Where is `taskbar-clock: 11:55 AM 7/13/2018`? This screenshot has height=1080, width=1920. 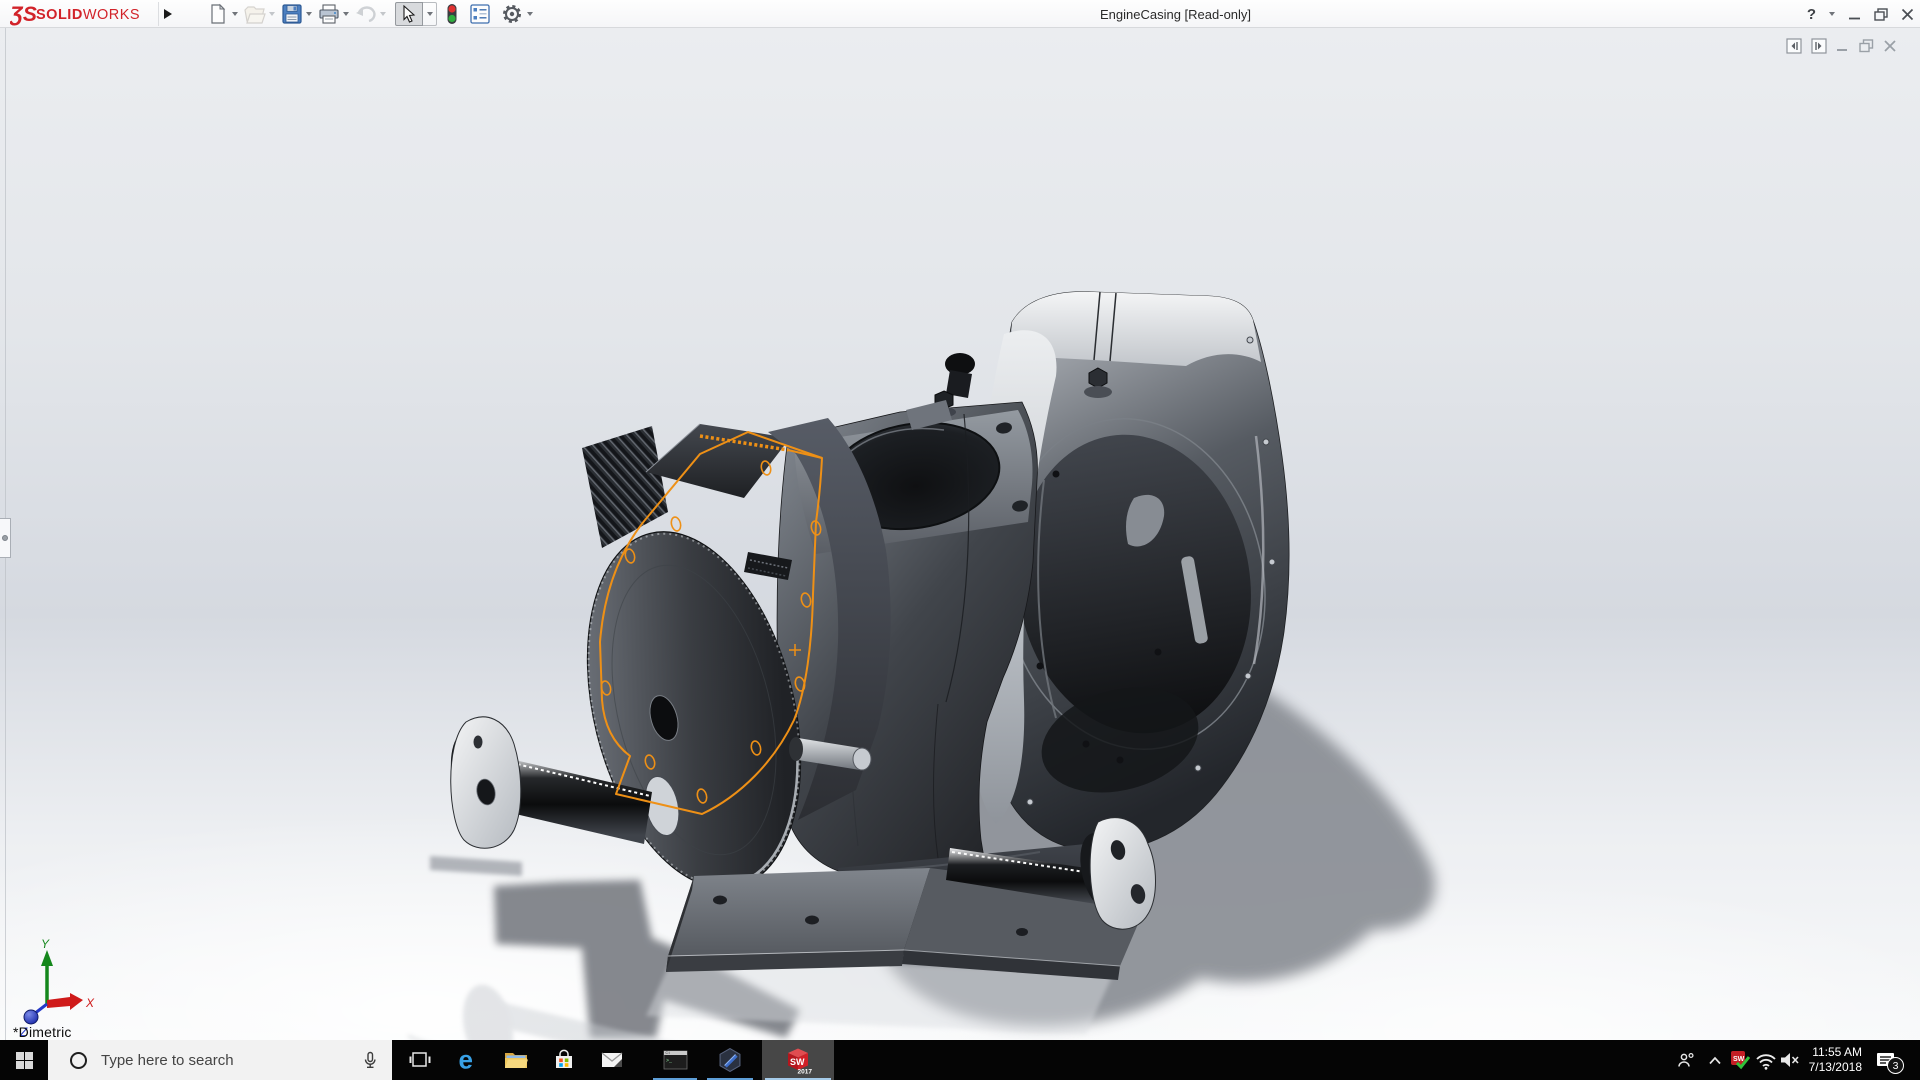 taskbar-clock: 11:55 AM 7/13/2018 is located at coordinates (1829, 1060).